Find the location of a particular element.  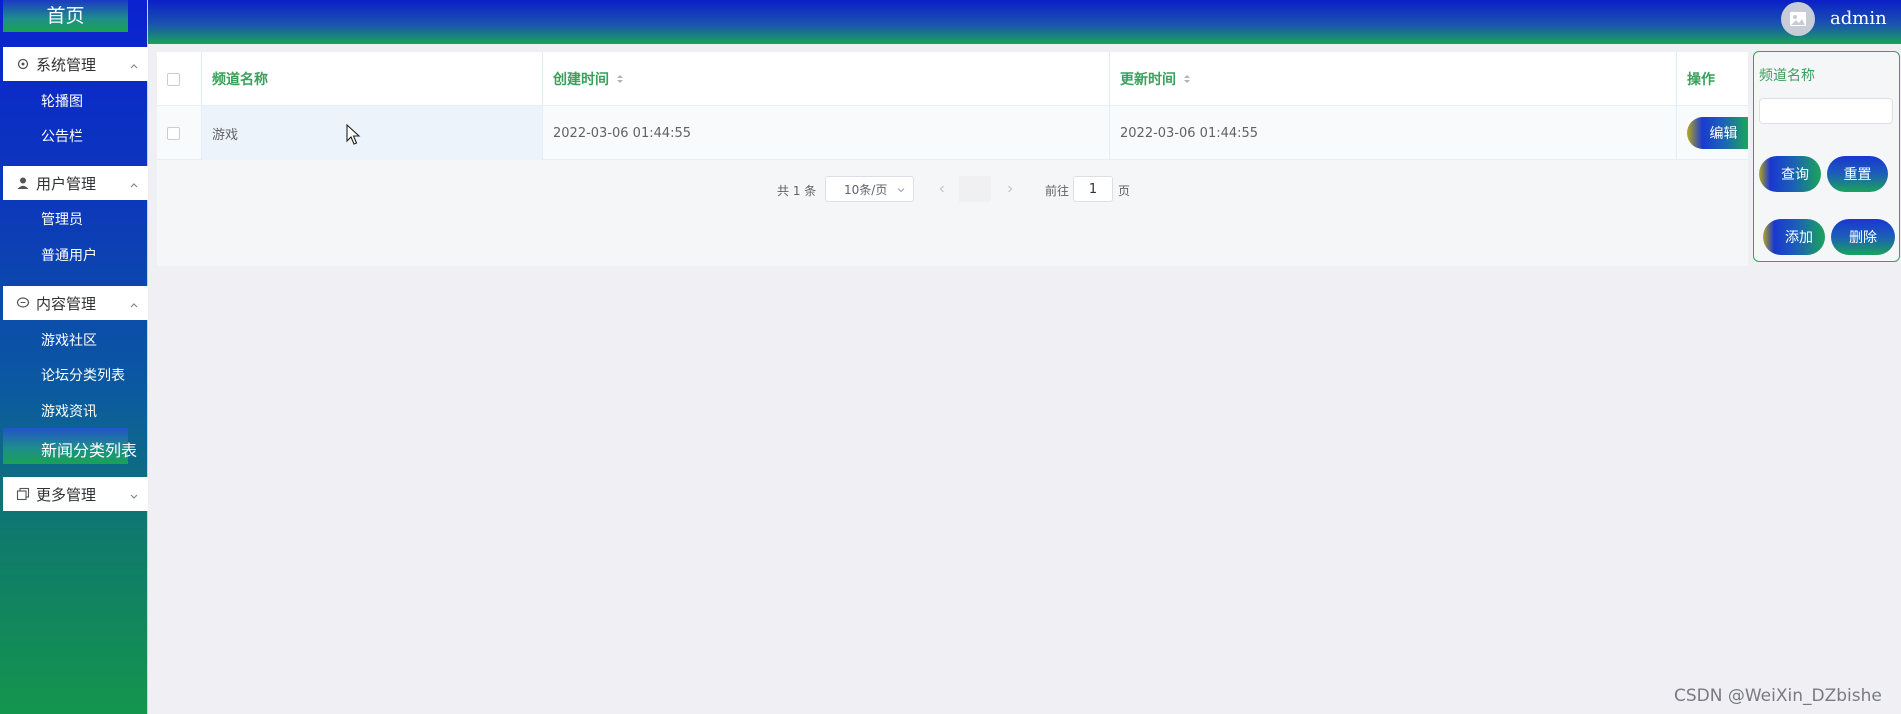

pagination-total: 共 1 条 is located at coordinates (797, 191).